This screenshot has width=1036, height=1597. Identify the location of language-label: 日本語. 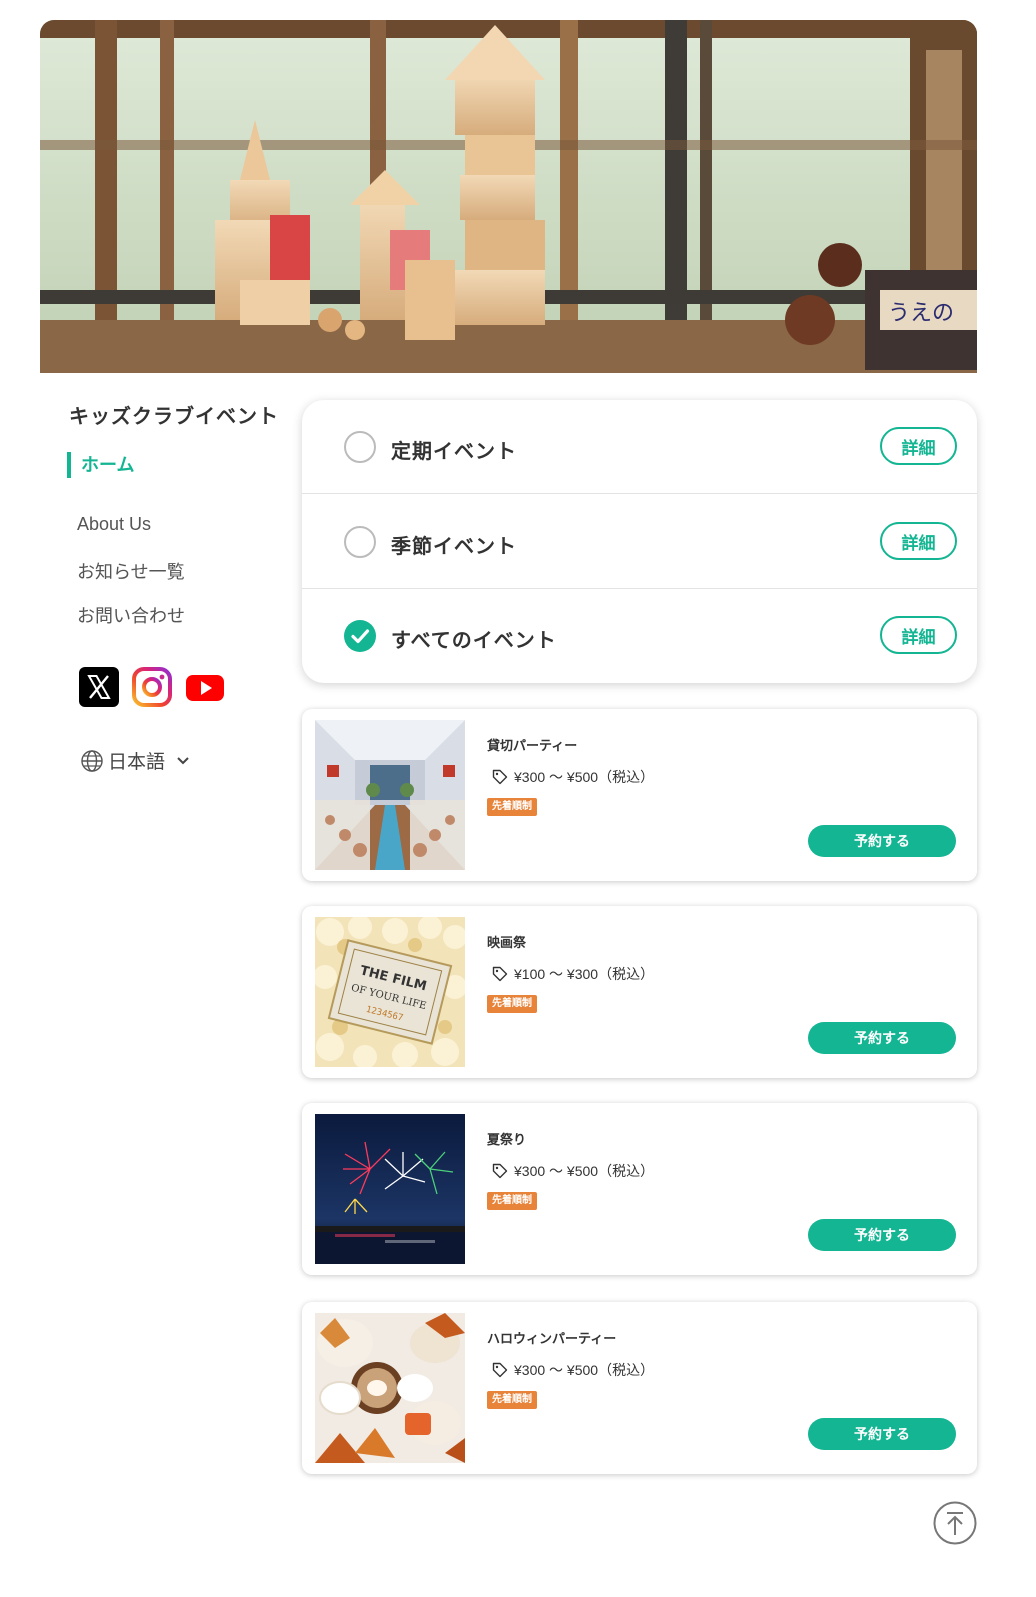
(137, 762).